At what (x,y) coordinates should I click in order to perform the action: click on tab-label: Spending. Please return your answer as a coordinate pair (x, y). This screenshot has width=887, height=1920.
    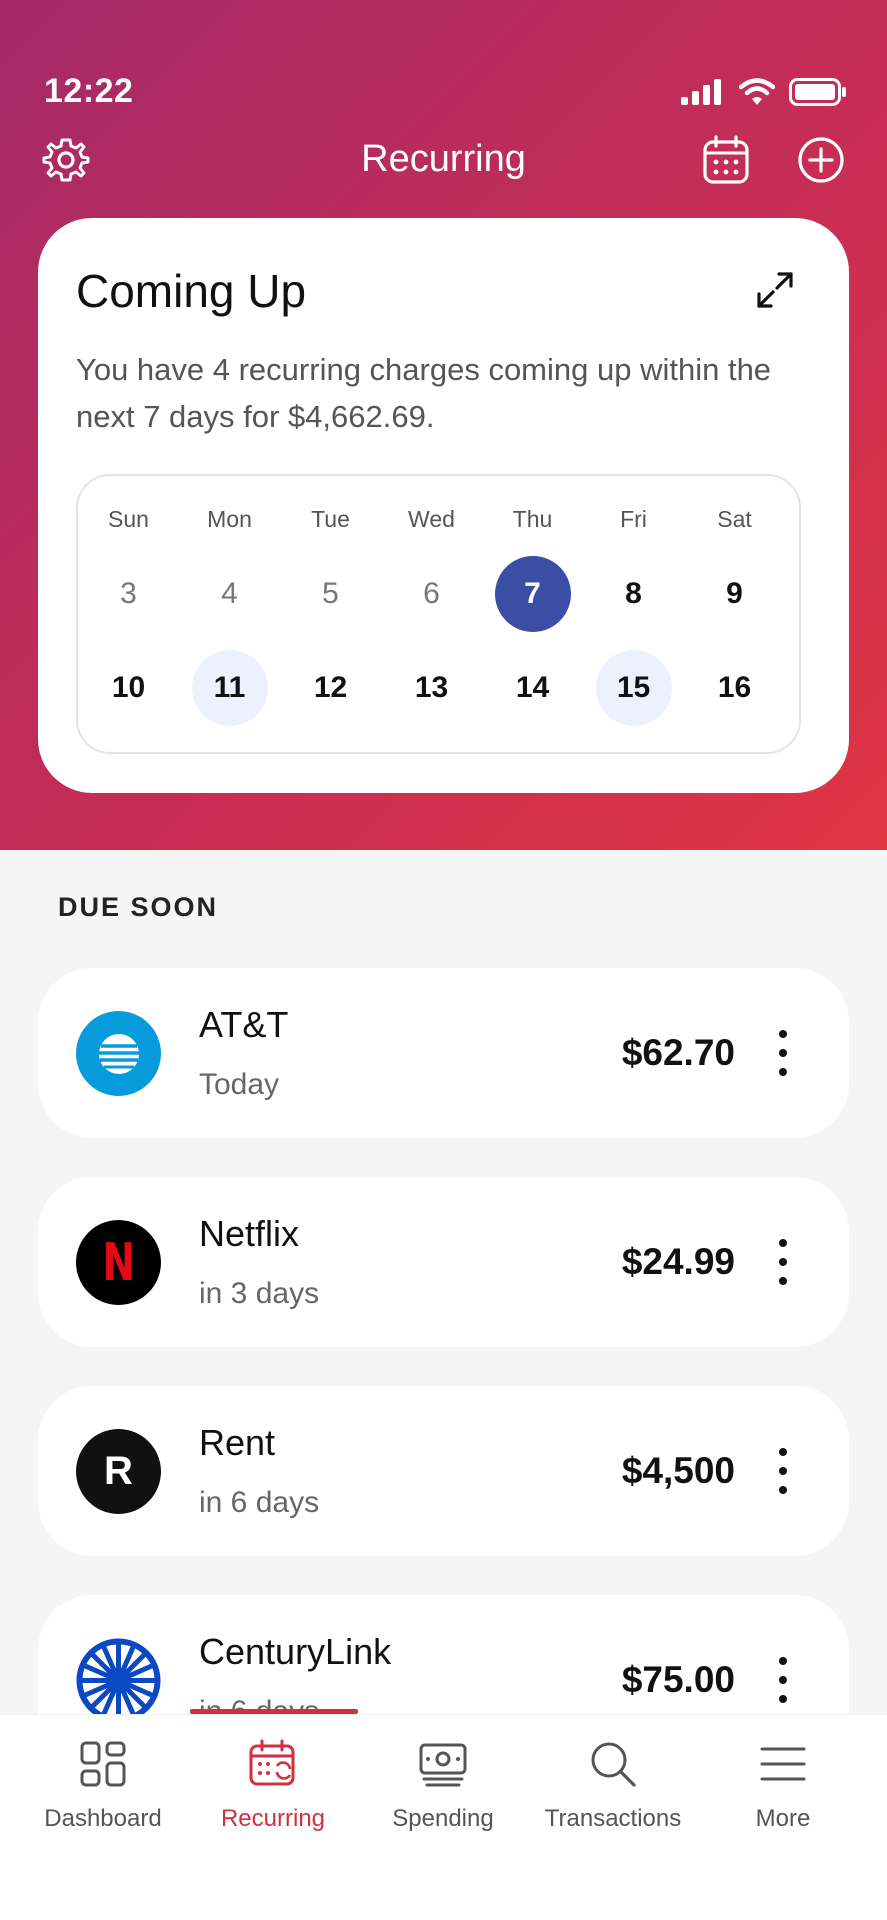
    Looking at the image, I should click on (443, 1818).